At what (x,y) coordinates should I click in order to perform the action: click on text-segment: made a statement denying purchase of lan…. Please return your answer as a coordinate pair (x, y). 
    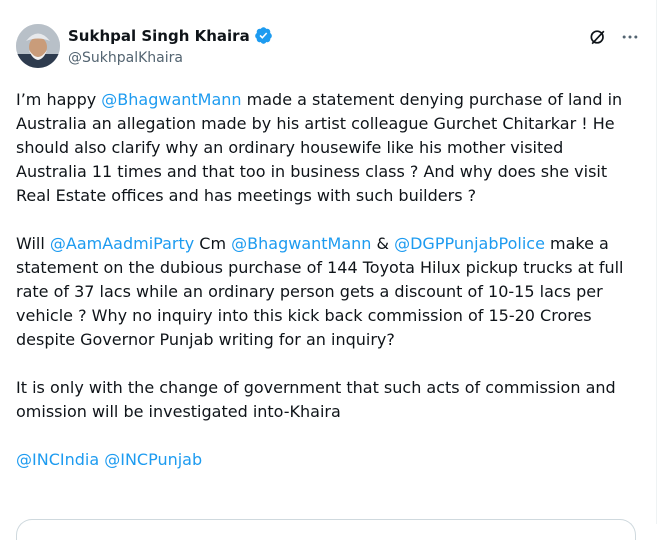
    Looking at the image, I should click on (432, 99).